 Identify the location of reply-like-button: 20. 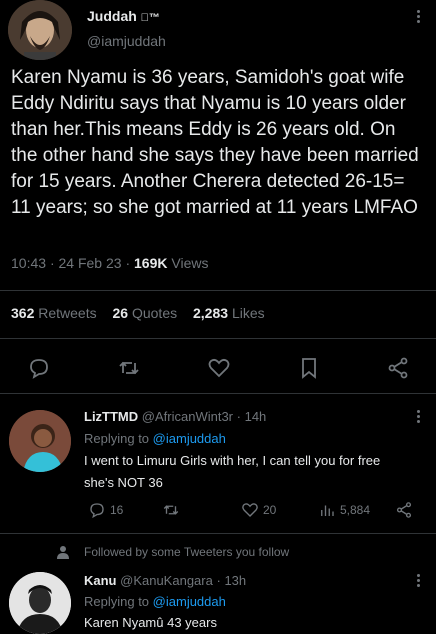
(258, 510).